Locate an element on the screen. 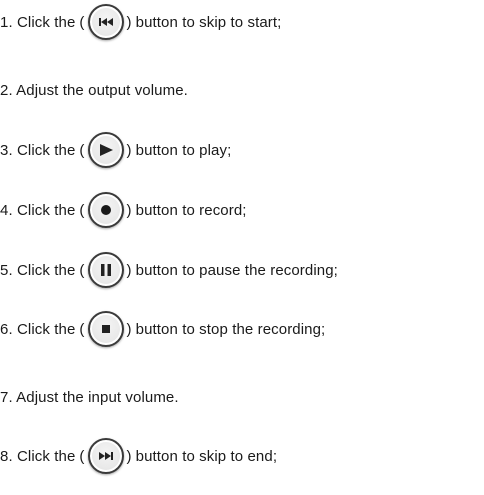 The height and width of the screenshot is (495, 484). pause-button is located at coordinates (105, 270).